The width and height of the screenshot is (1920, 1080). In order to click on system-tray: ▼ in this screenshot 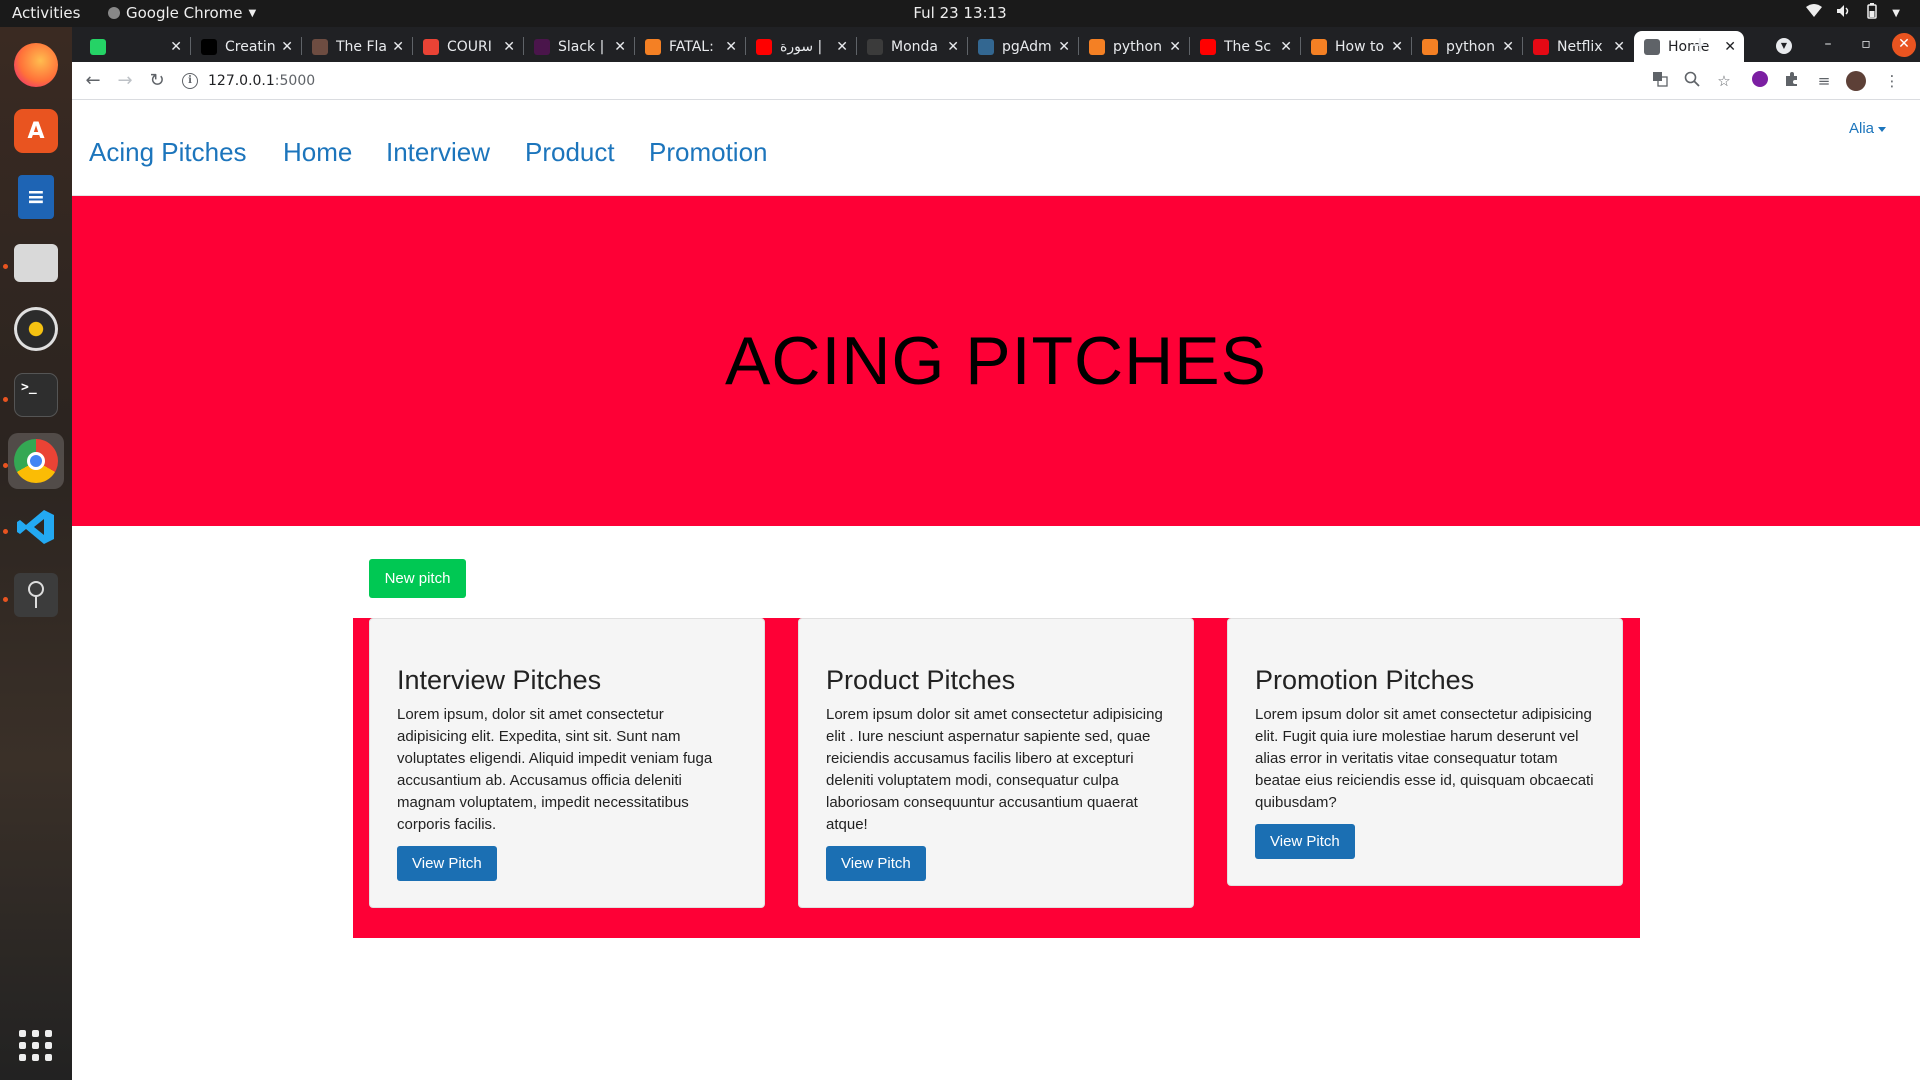, I will do `click(1853, 13)`.